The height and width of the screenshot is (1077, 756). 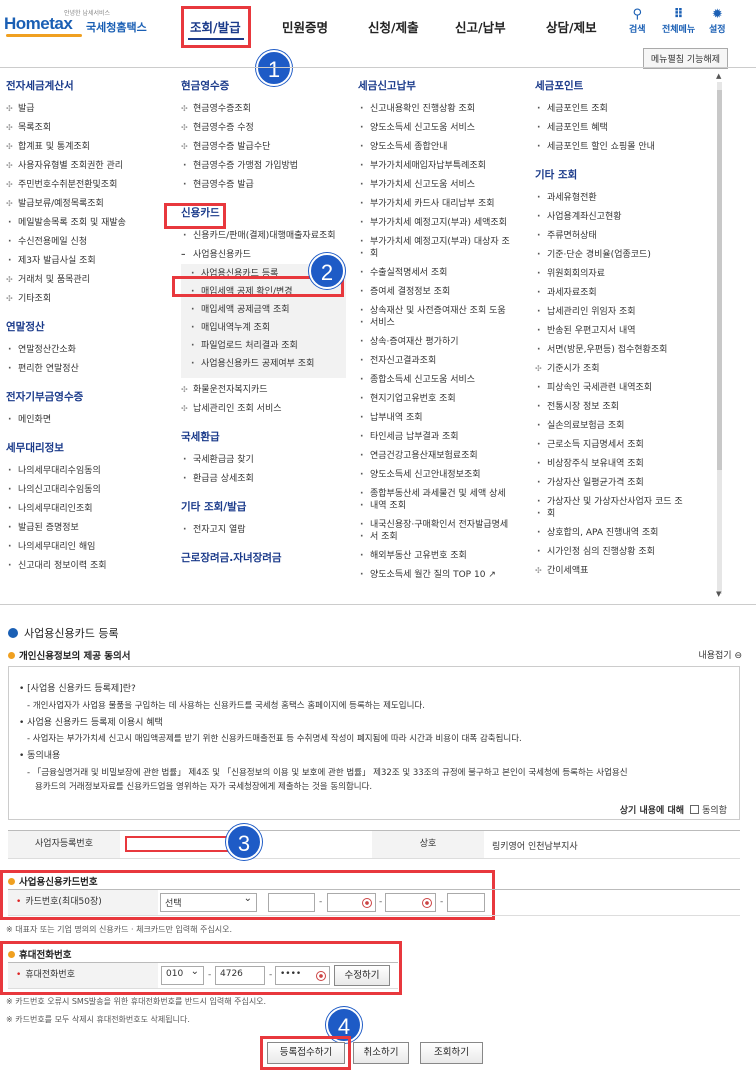 I want to click on menu-item: 사용자유형별 조회권한 관리, so click(x=88, y=166).